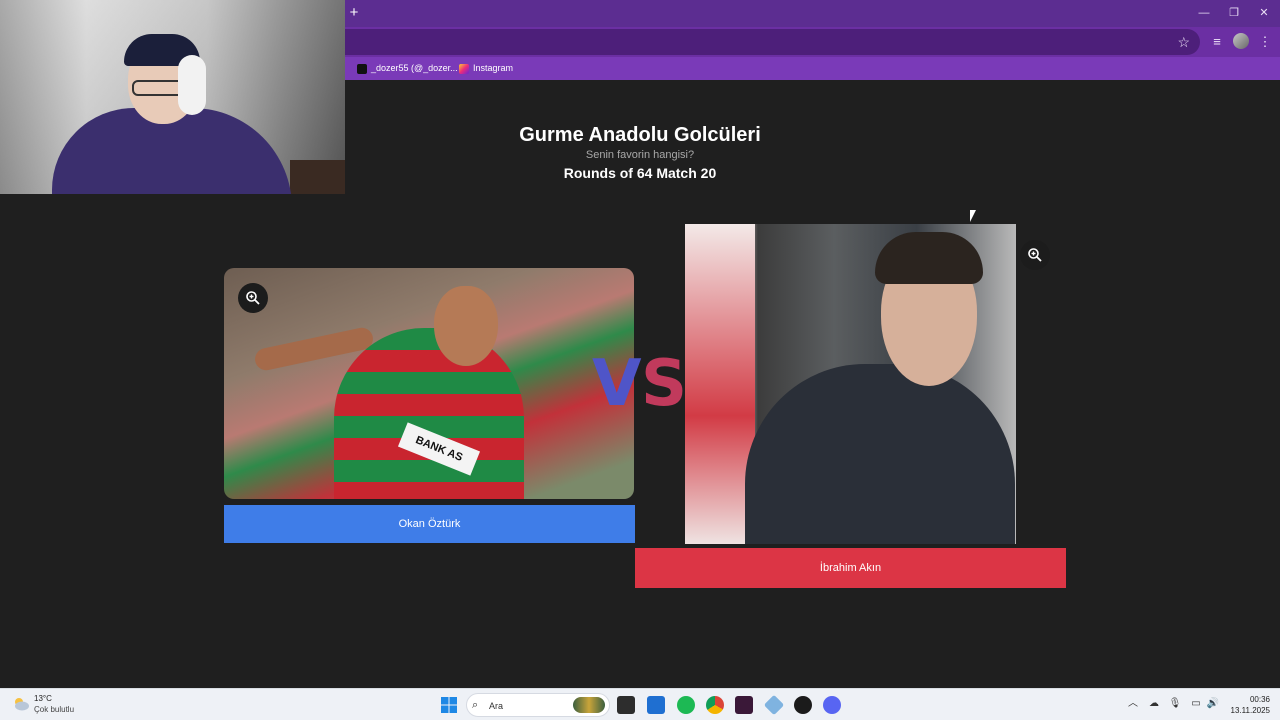 This screenshot has height=720, width=1280. Describe the element at coordinates (1213, 704) in the screenshot. I see `speaker-icon: 🔊` at that location.